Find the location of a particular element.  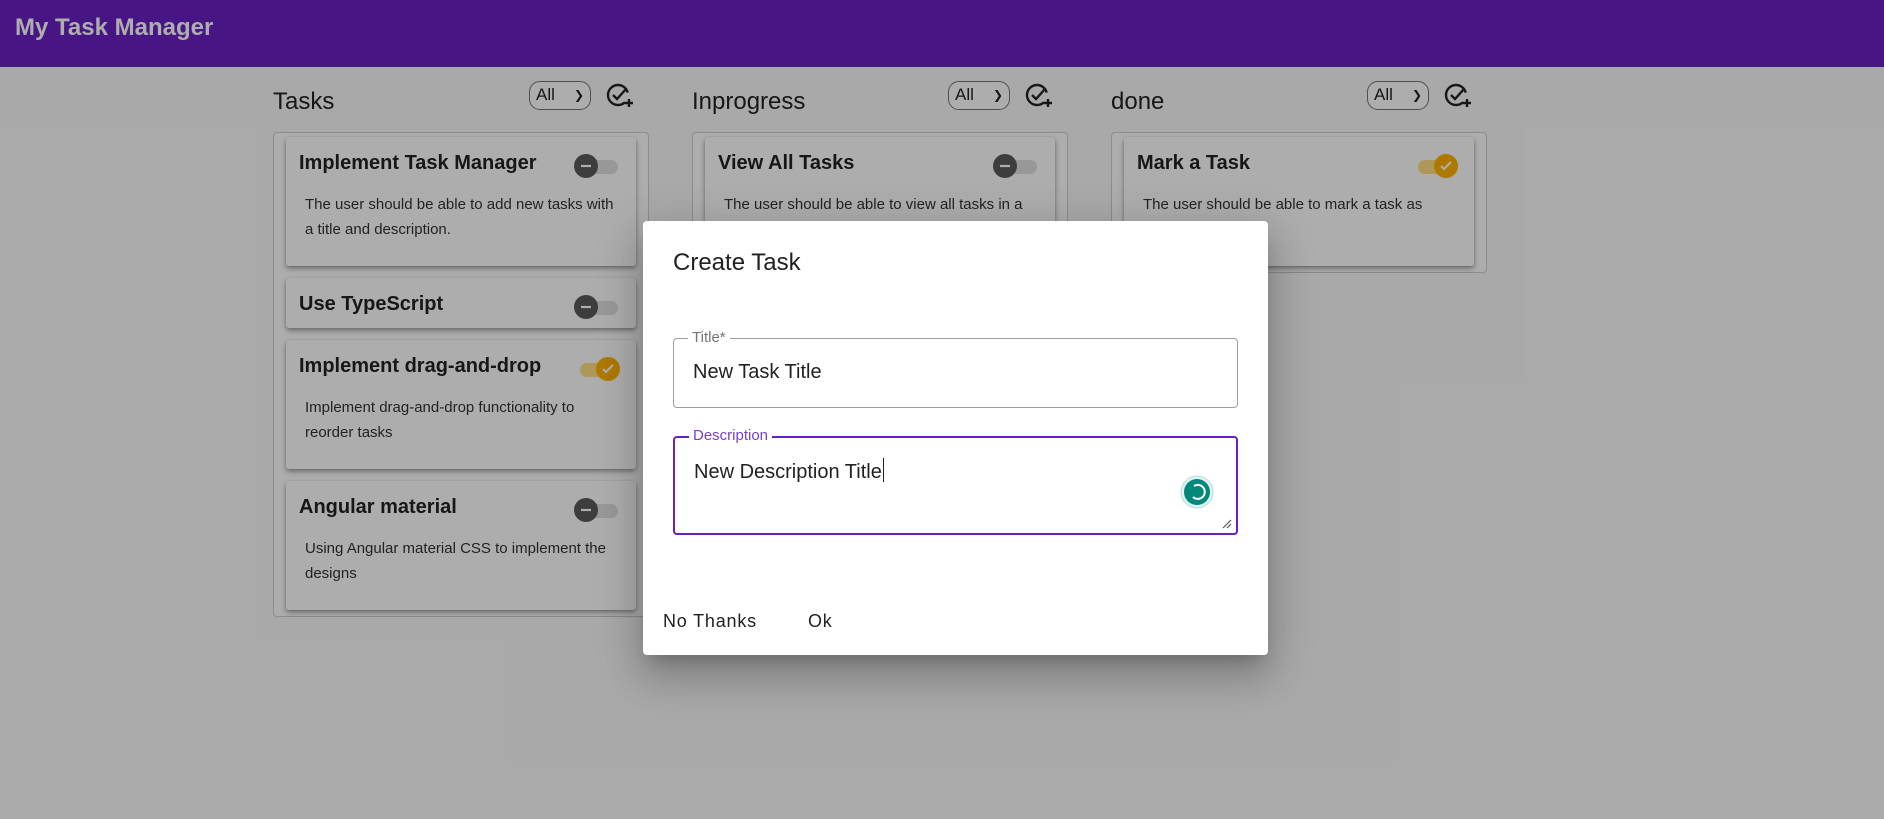

ok-button: Ok is located at coordinates (820, 621).